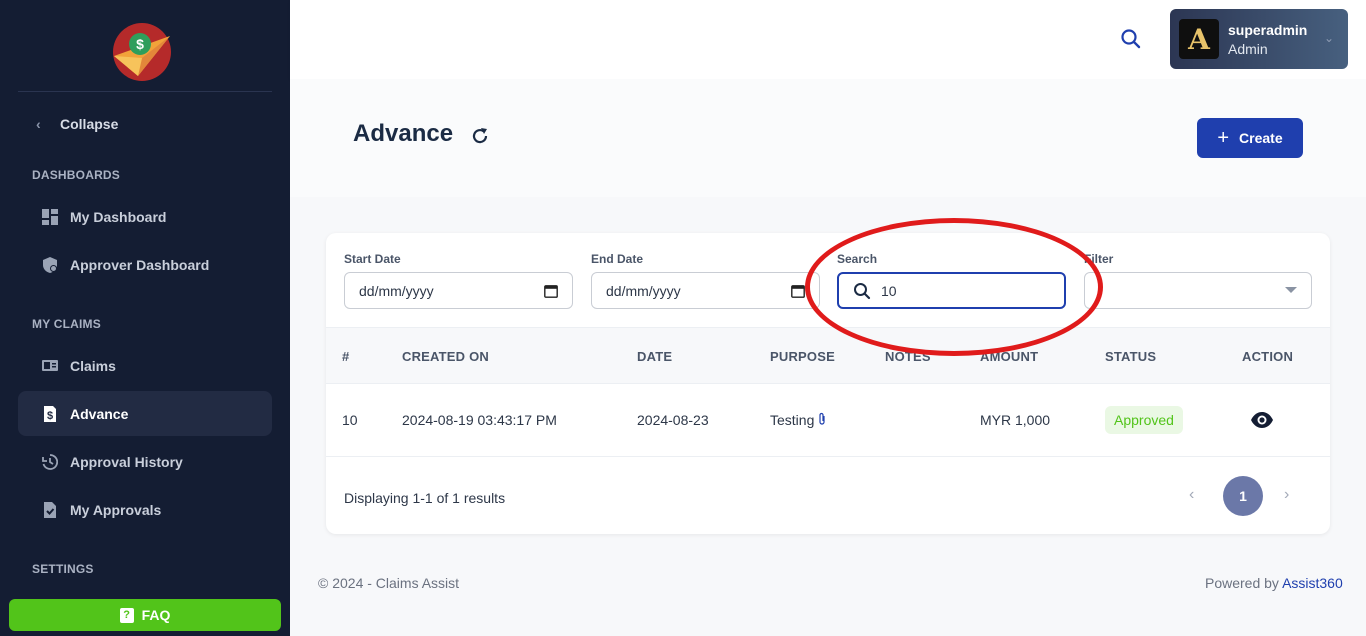  I want to click on chevron-down-icon: ⌄, so click(1328, 38).